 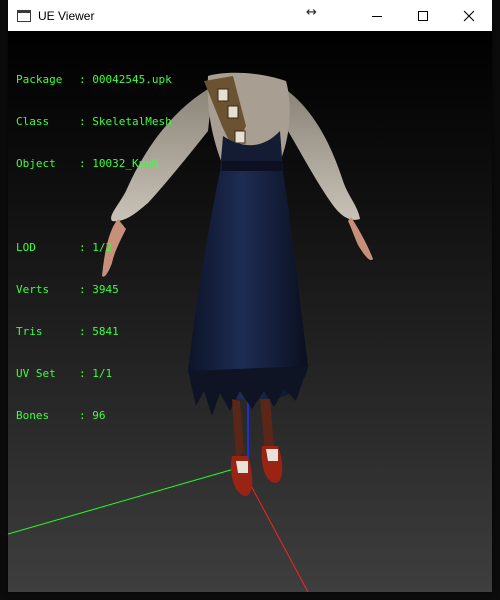 What do you see at coordinates (33, 121) in the screenshot?
I see `class-label: Class` at bounding box center [33, 121].